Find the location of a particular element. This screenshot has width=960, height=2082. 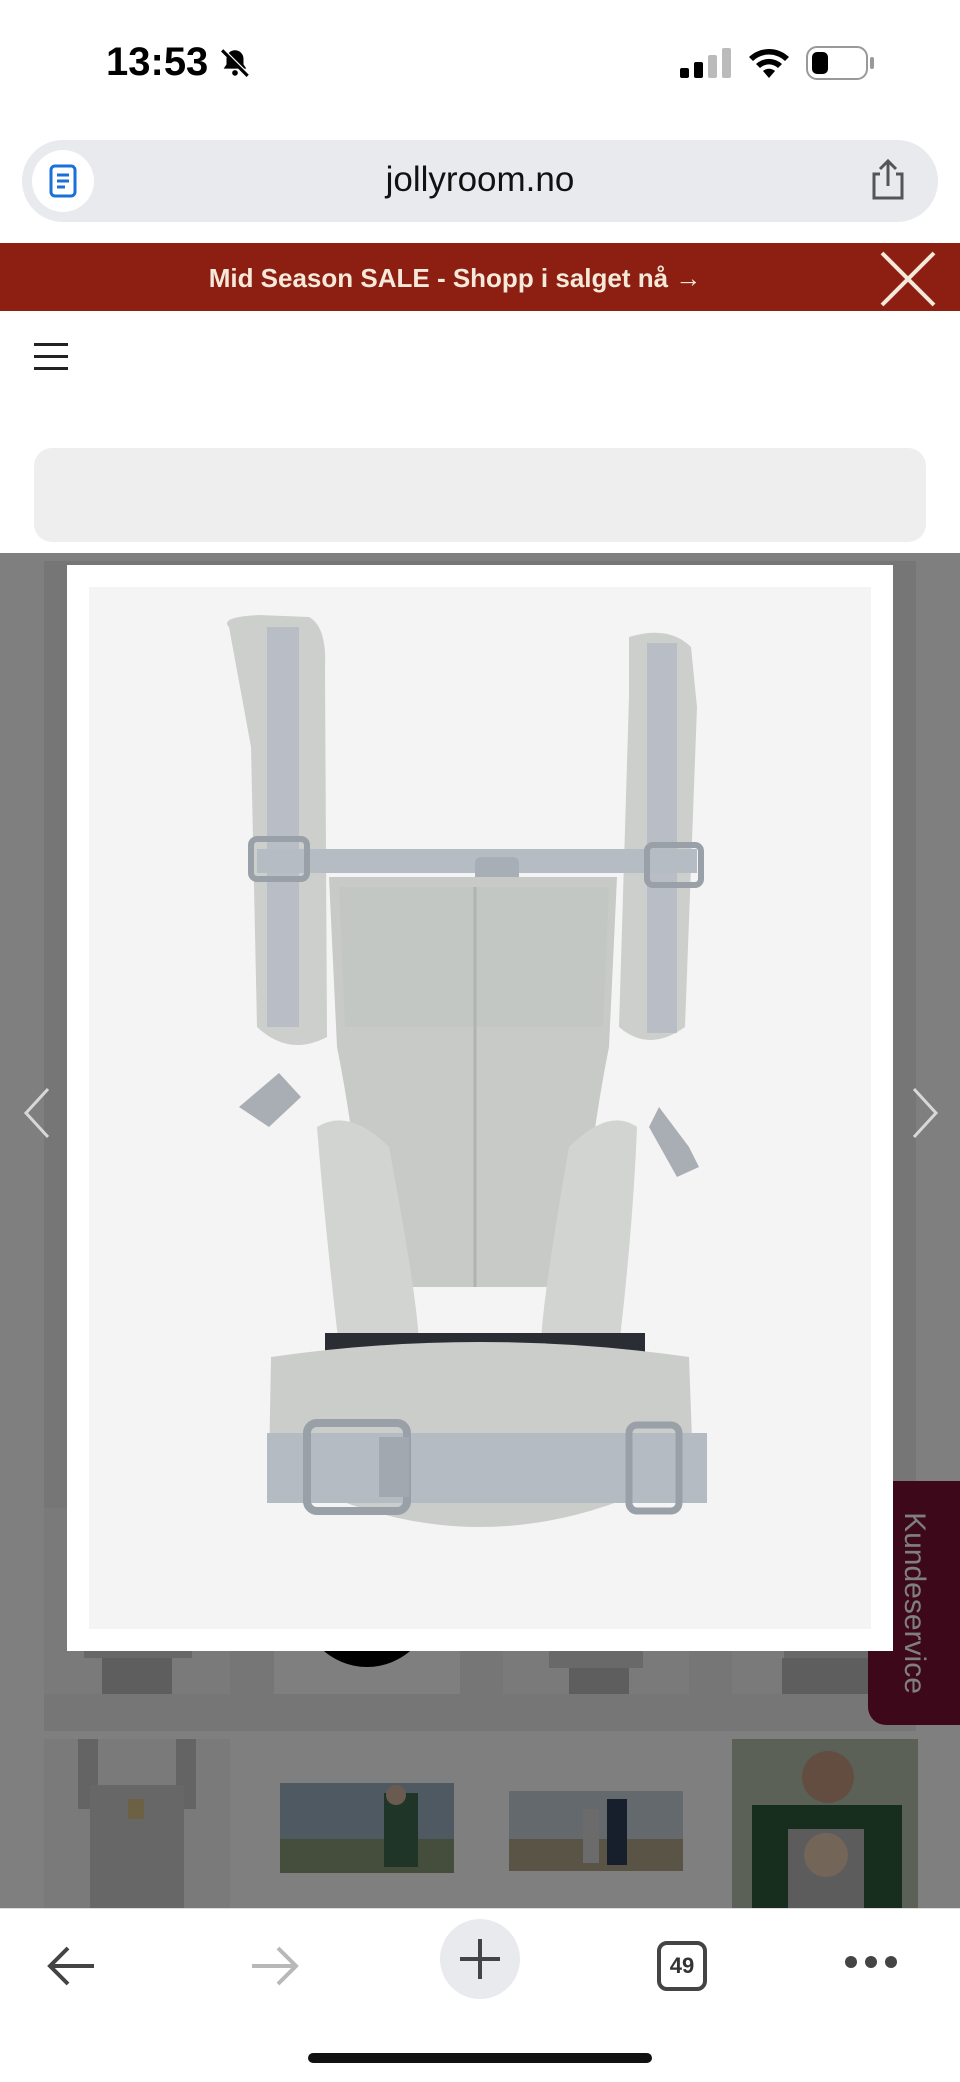

chevron-right-icon is located at coordinates (924, 1113).